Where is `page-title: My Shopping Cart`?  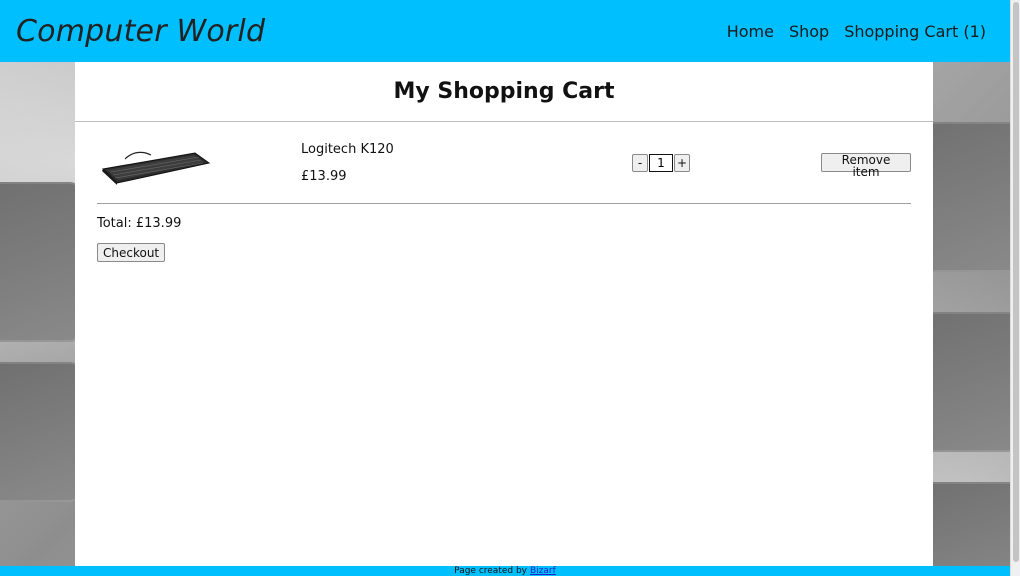
page-title: My Shopping Cart is located at coordinates (504, 92).